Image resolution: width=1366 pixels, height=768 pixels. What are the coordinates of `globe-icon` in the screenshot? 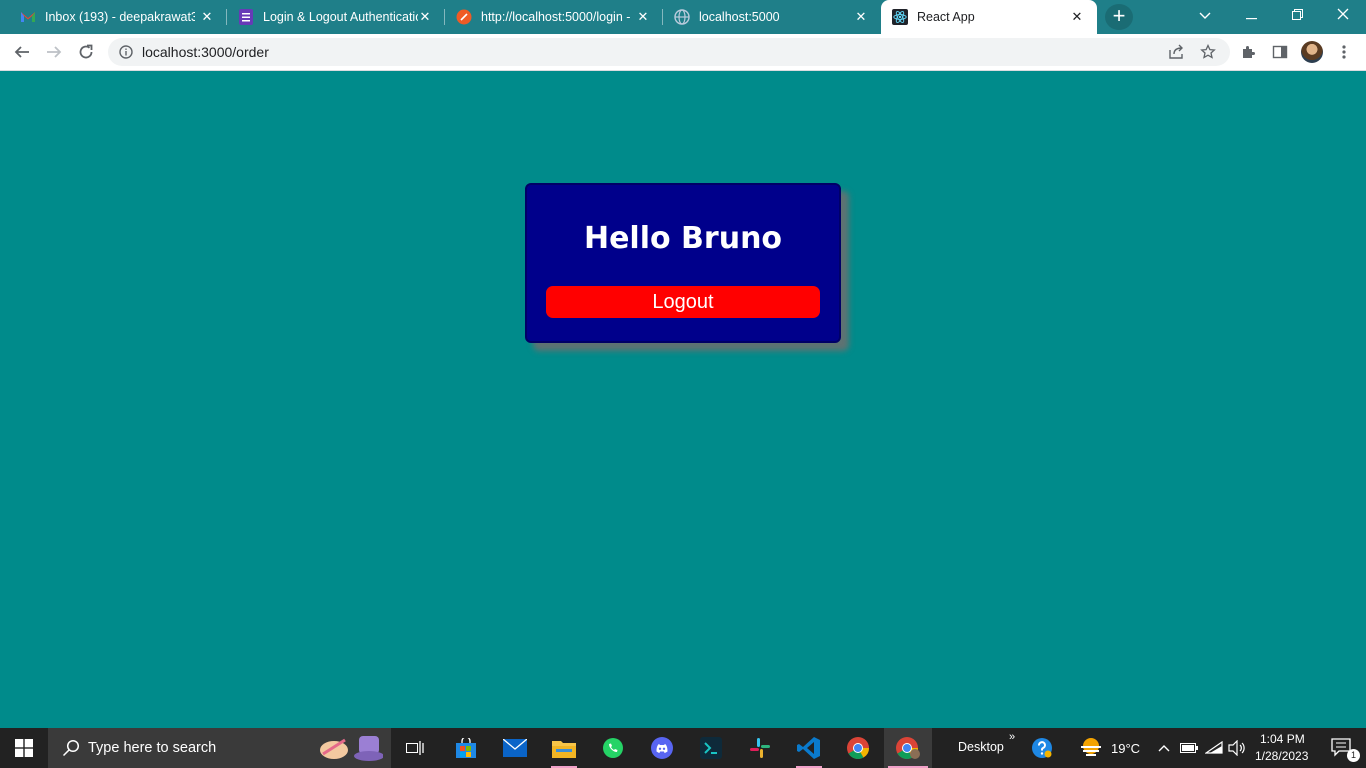 It's located at (682, 17).